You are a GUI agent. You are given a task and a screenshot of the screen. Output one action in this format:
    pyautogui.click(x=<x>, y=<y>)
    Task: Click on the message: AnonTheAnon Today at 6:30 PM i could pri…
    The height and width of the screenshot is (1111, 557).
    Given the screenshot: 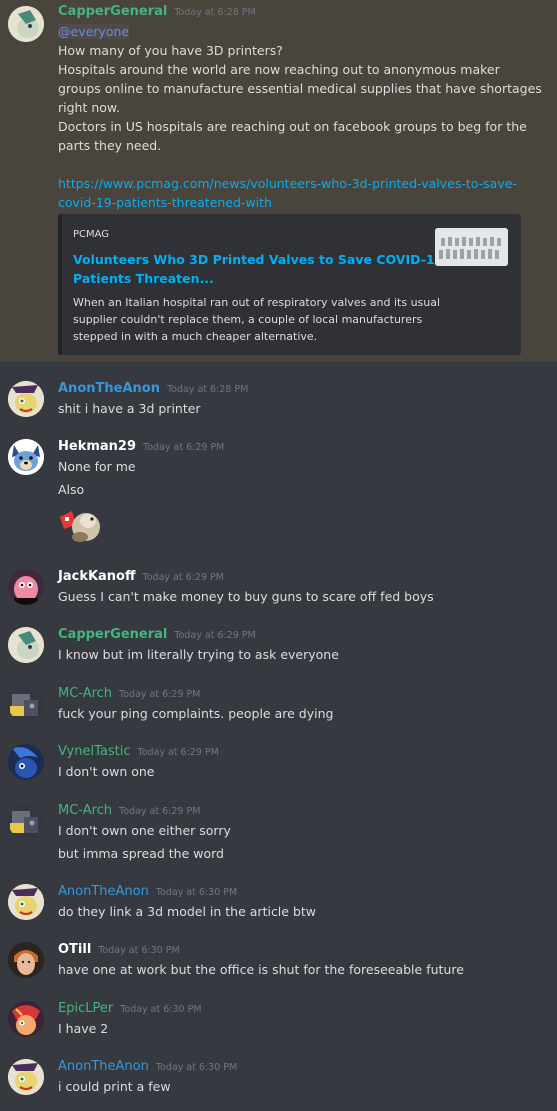 What is the action you would take?
    pyautogui.click(x=278, y=1077)
    